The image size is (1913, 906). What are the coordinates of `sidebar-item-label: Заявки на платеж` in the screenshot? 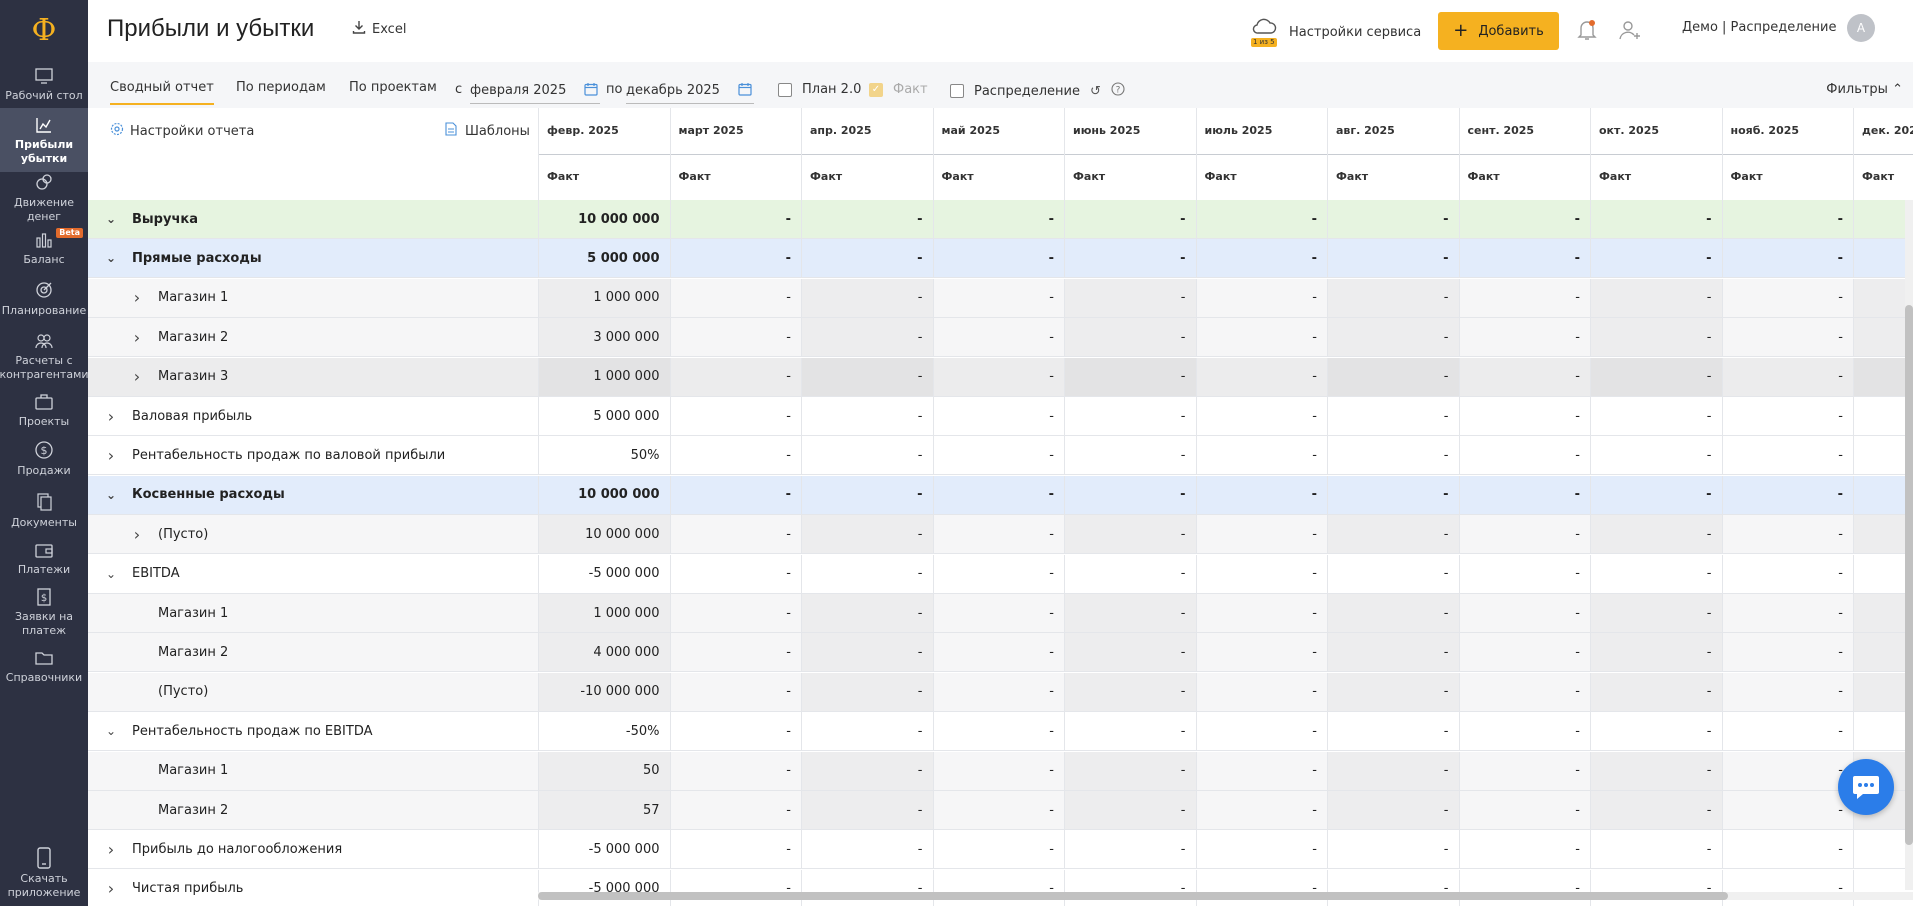 It's located at (44, 623).